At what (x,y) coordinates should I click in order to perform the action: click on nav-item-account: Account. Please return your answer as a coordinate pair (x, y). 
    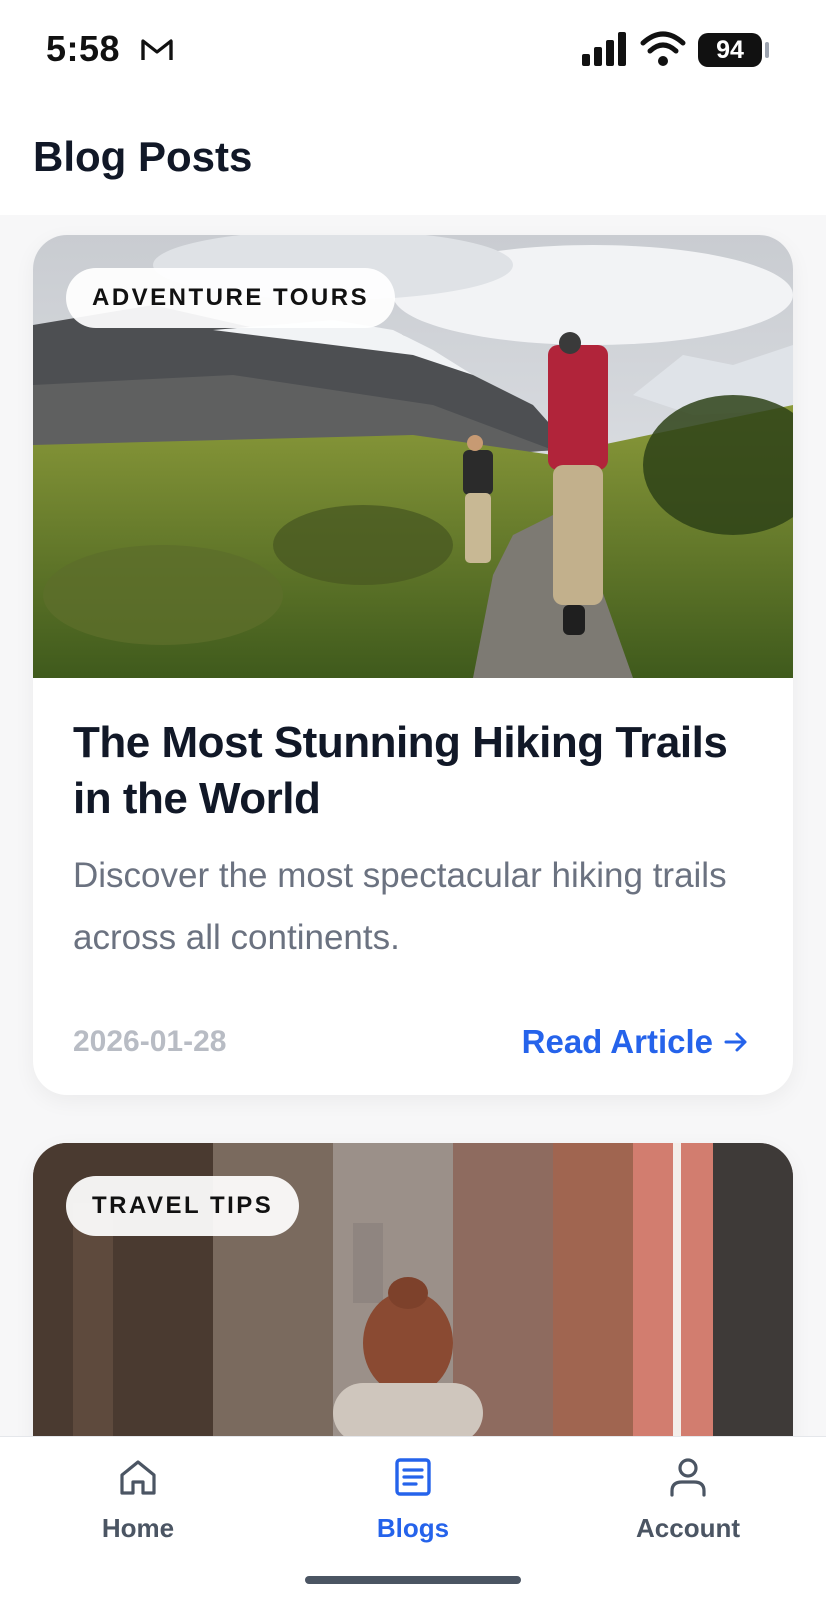
    Looking at the image, I should click on (688, 1499).